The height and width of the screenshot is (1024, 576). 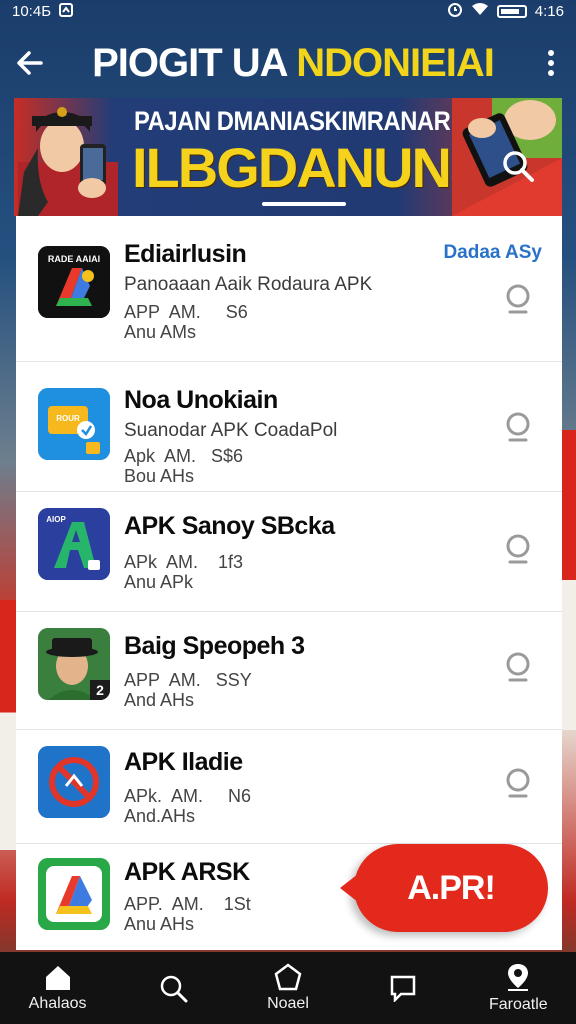 I want to click on nav-item-messages, so click(x=403, y=988).